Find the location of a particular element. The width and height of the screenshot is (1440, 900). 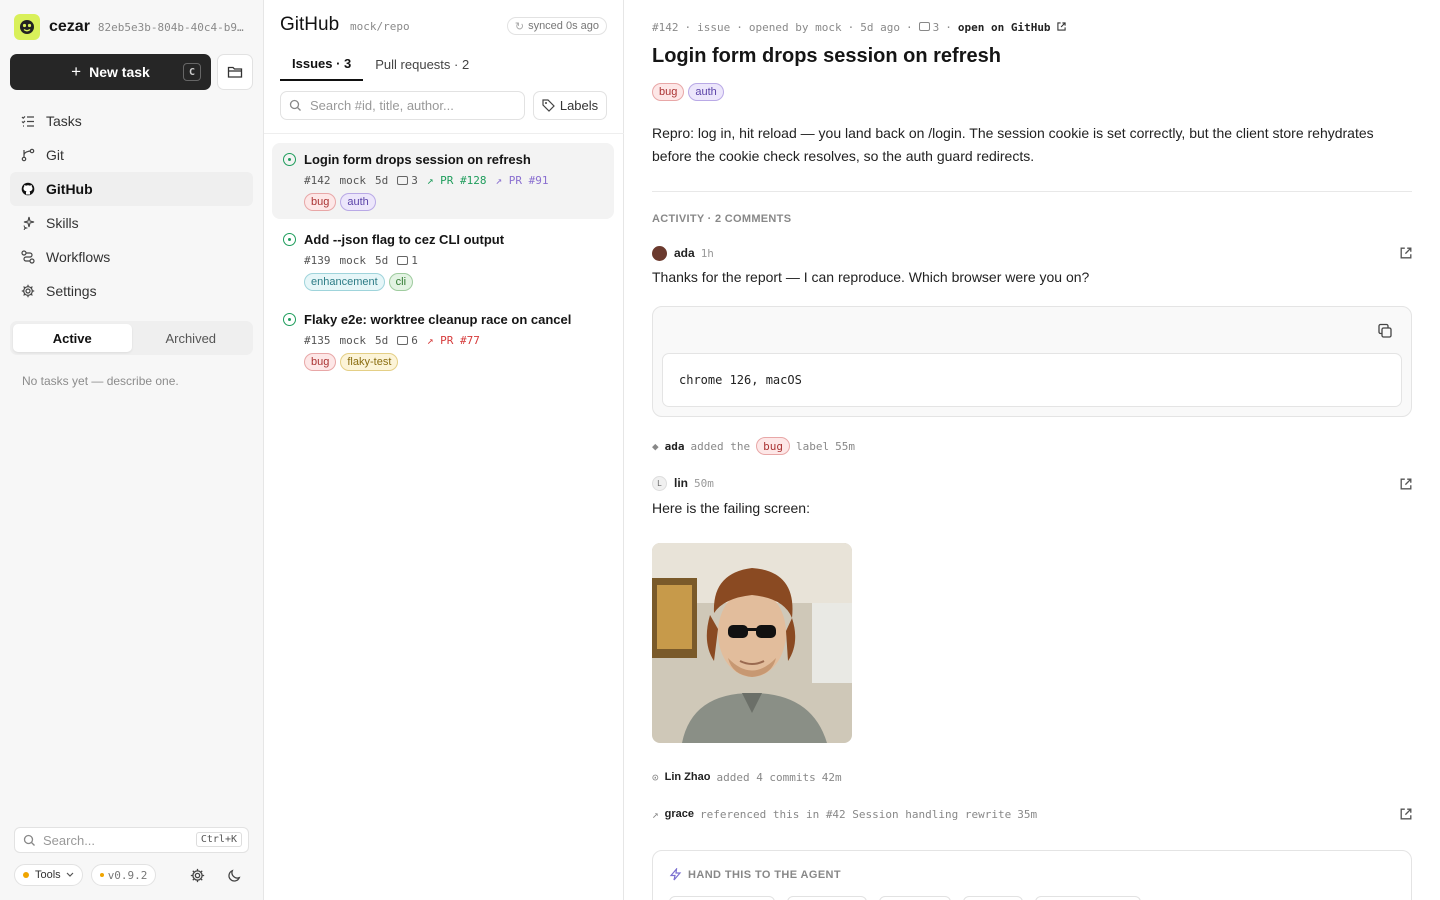

sidebar-item-workflows: Workflows is located at coordinates (131, 257).